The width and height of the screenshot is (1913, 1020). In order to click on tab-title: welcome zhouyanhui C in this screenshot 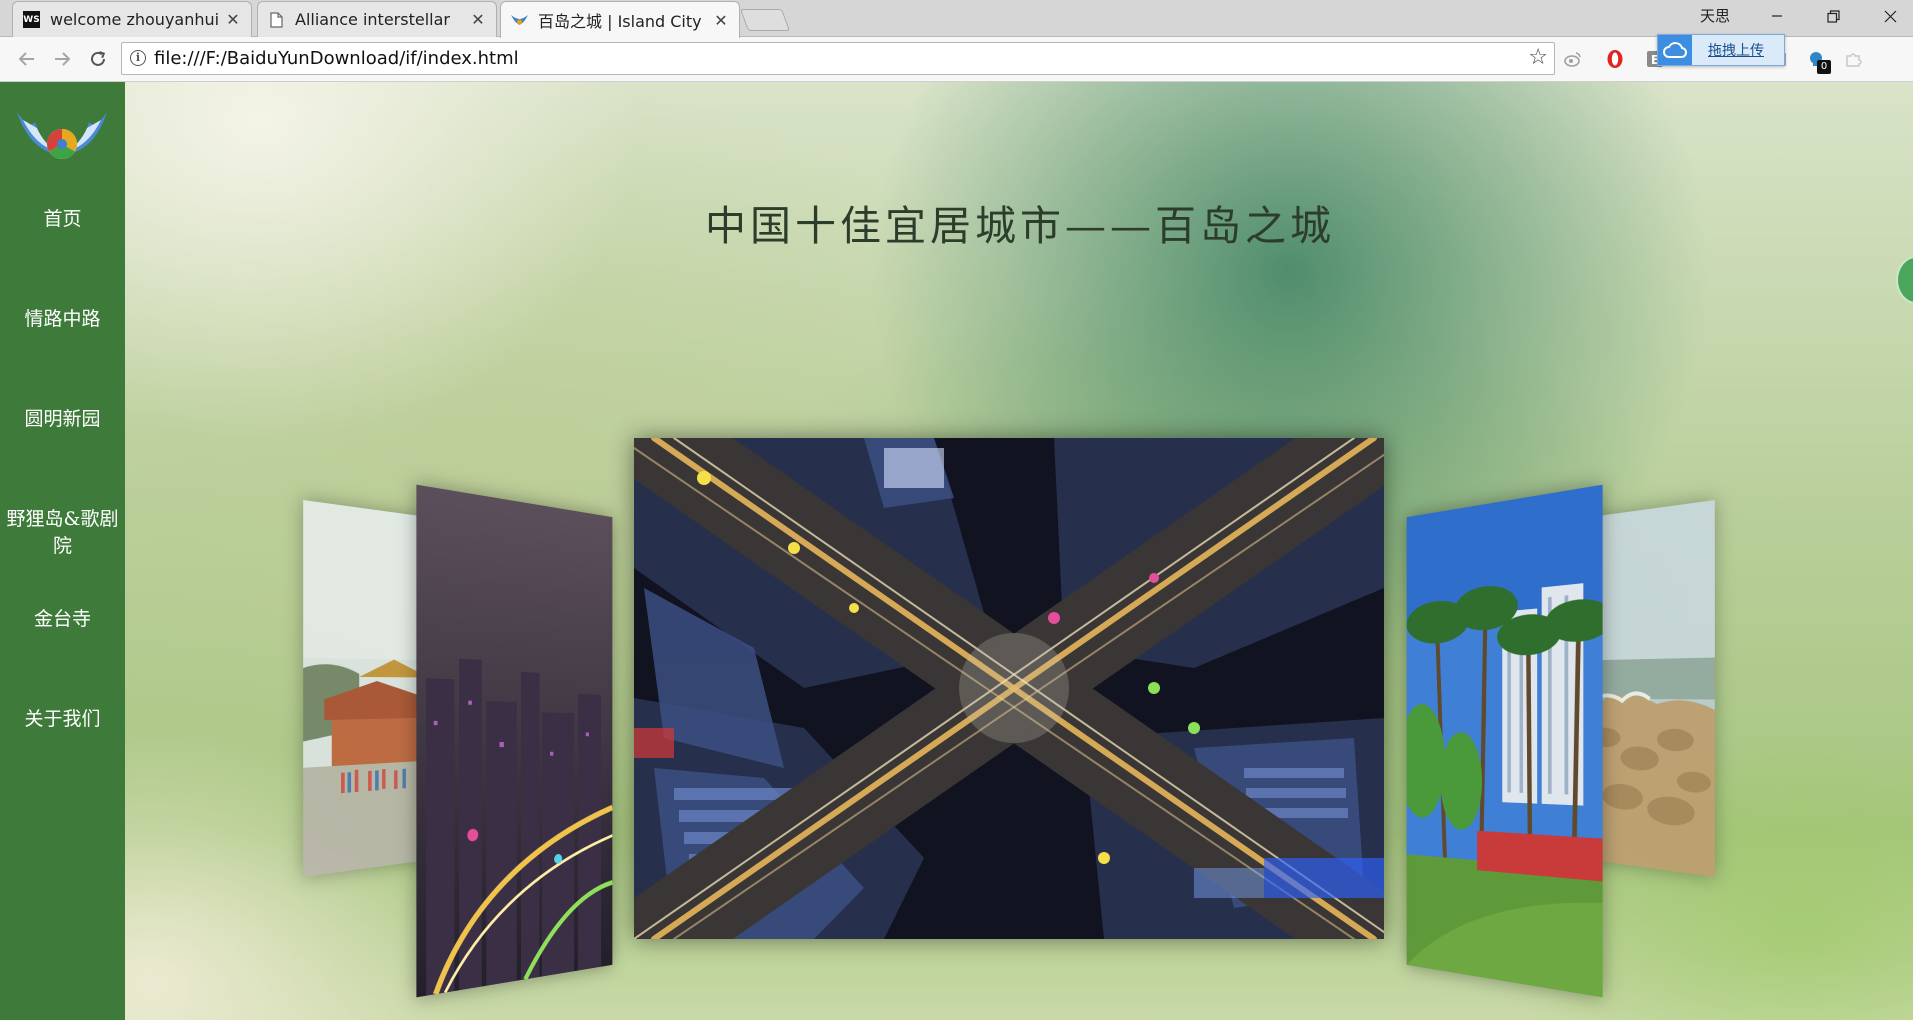, I will do `click(134, 19)`.